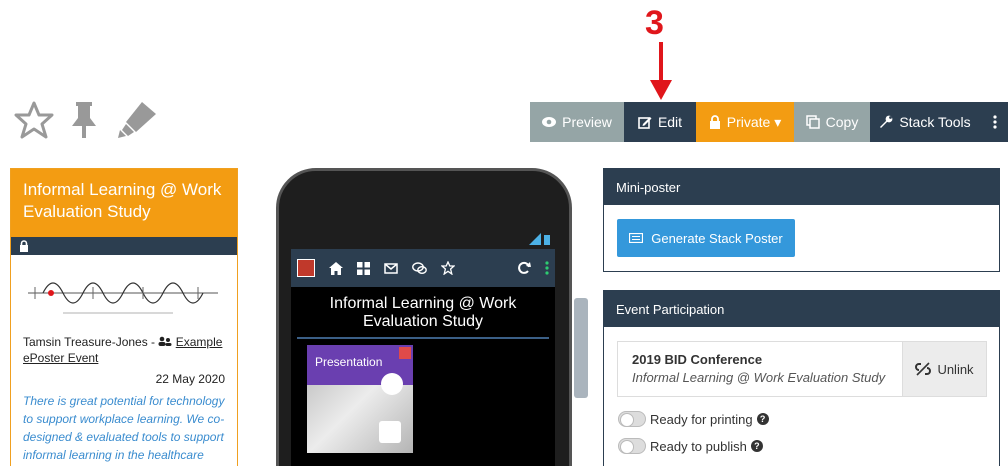 This screenshot has height=466, width=1008. I want to click on preview-label: Preview, so click(587, 122).